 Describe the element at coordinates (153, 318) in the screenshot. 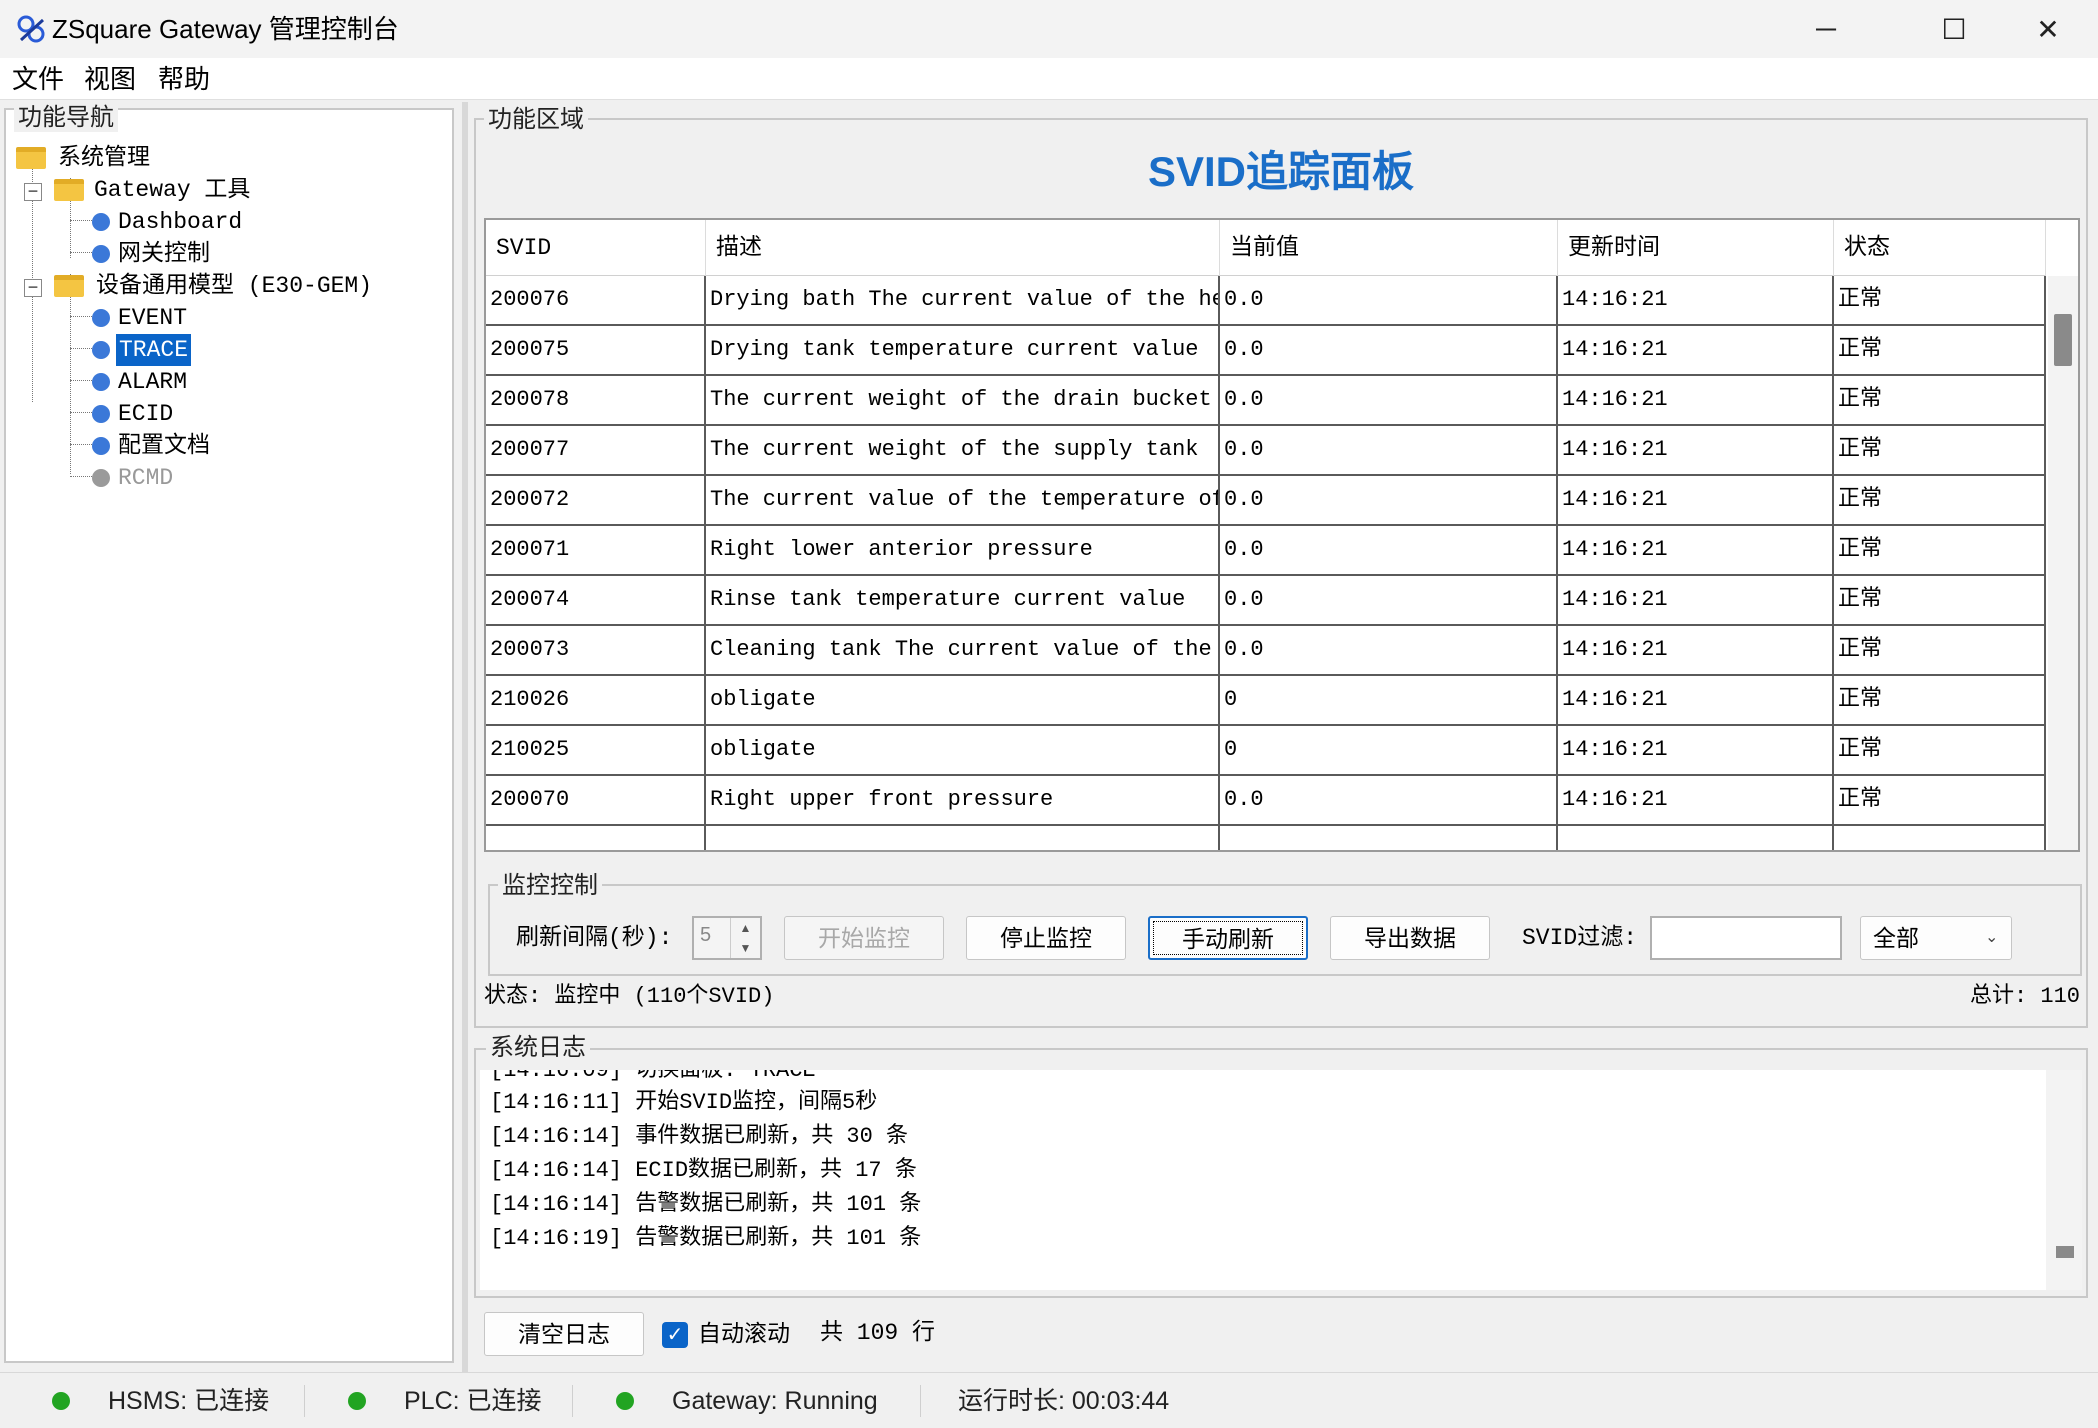

I see `tree-label: EVENT` at that location.